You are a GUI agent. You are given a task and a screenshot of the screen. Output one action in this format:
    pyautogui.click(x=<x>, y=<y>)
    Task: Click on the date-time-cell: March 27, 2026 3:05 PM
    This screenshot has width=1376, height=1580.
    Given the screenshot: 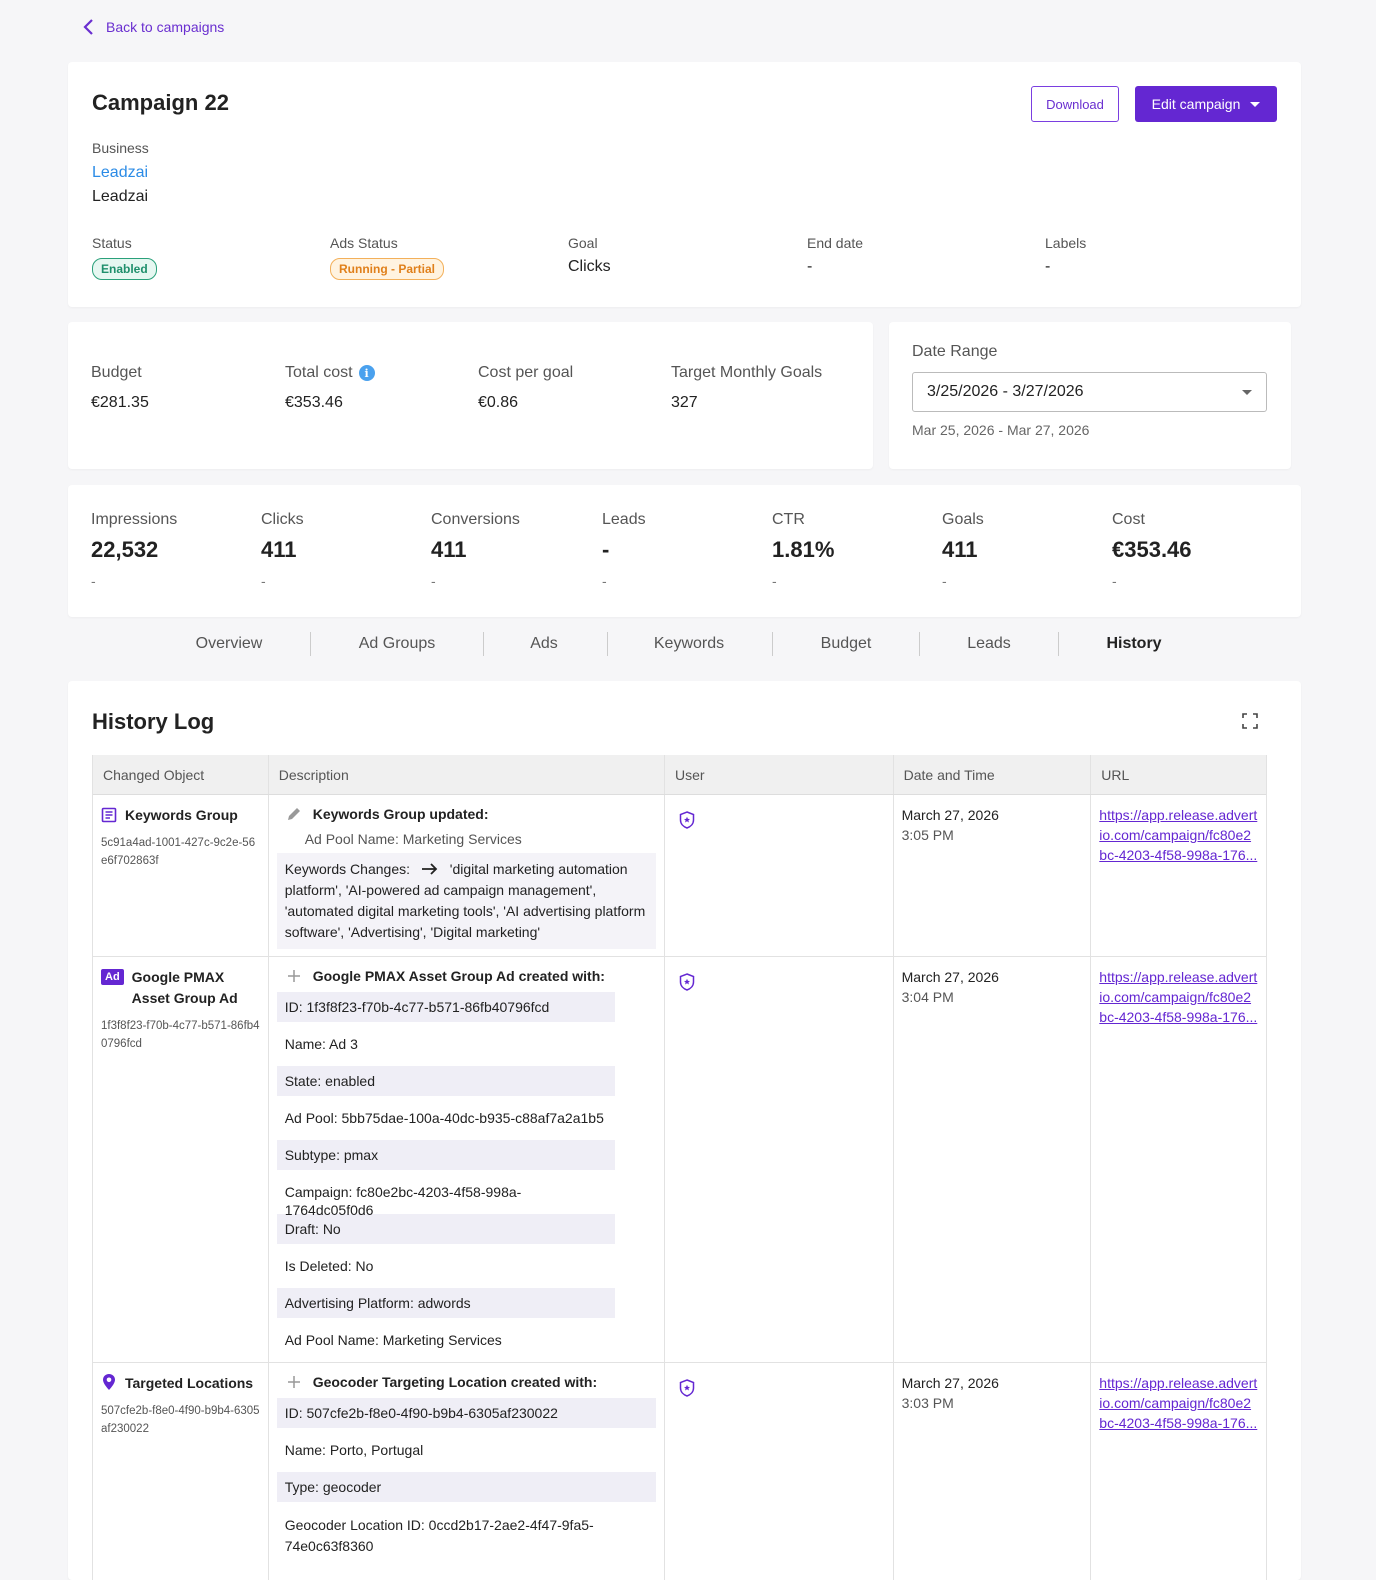 What is the action you would take?
    pyautogui.click(x=993, y=875)
    